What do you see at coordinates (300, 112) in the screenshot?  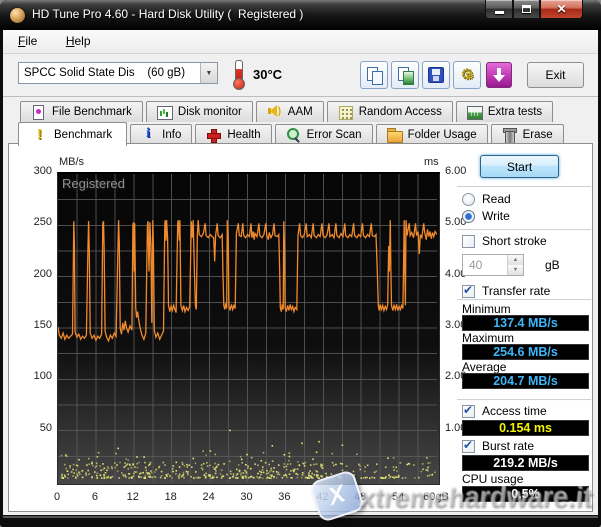 I see `tab-label: AAM` at bounding box center [300, 112].